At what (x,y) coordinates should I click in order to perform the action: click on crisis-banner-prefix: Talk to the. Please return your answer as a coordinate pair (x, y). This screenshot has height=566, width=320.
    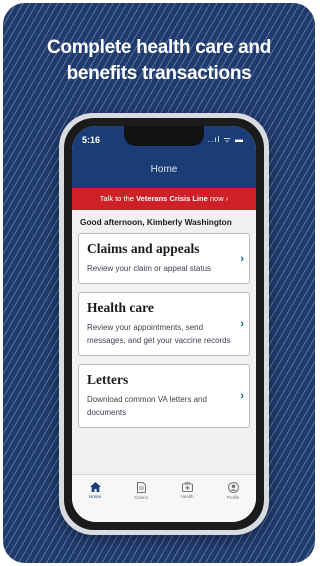
    Looking at the image, I should click on (118, 198).